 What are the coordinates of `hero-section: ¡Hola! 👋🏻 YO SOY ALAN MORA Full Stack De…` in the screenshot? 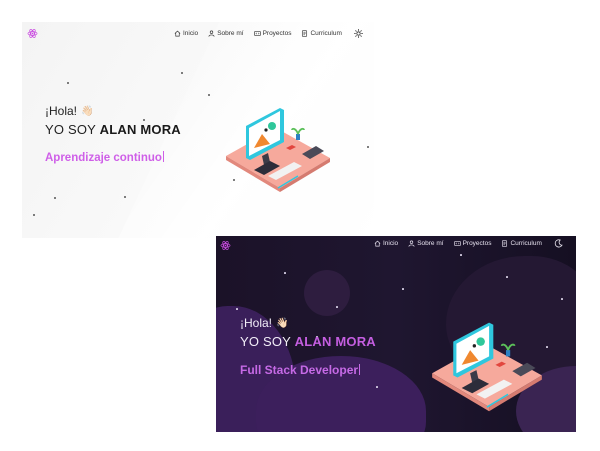 It's located at (308, 346).